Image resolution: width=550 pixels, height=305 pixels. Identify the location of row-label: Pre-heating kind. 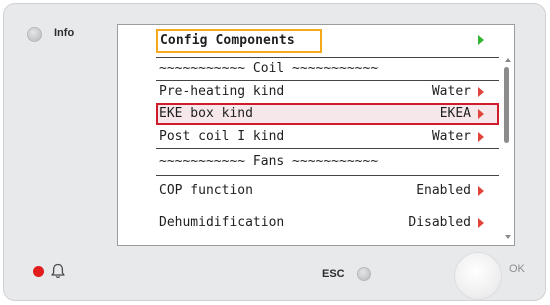
(222, 91).